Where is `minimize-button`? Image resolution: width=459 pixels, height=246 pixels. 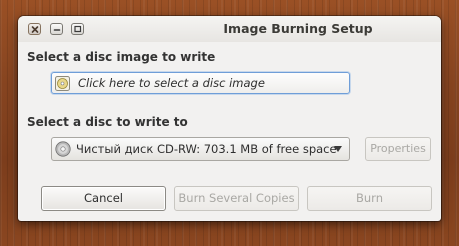
minimize-button is located at coordinates (56, 29).